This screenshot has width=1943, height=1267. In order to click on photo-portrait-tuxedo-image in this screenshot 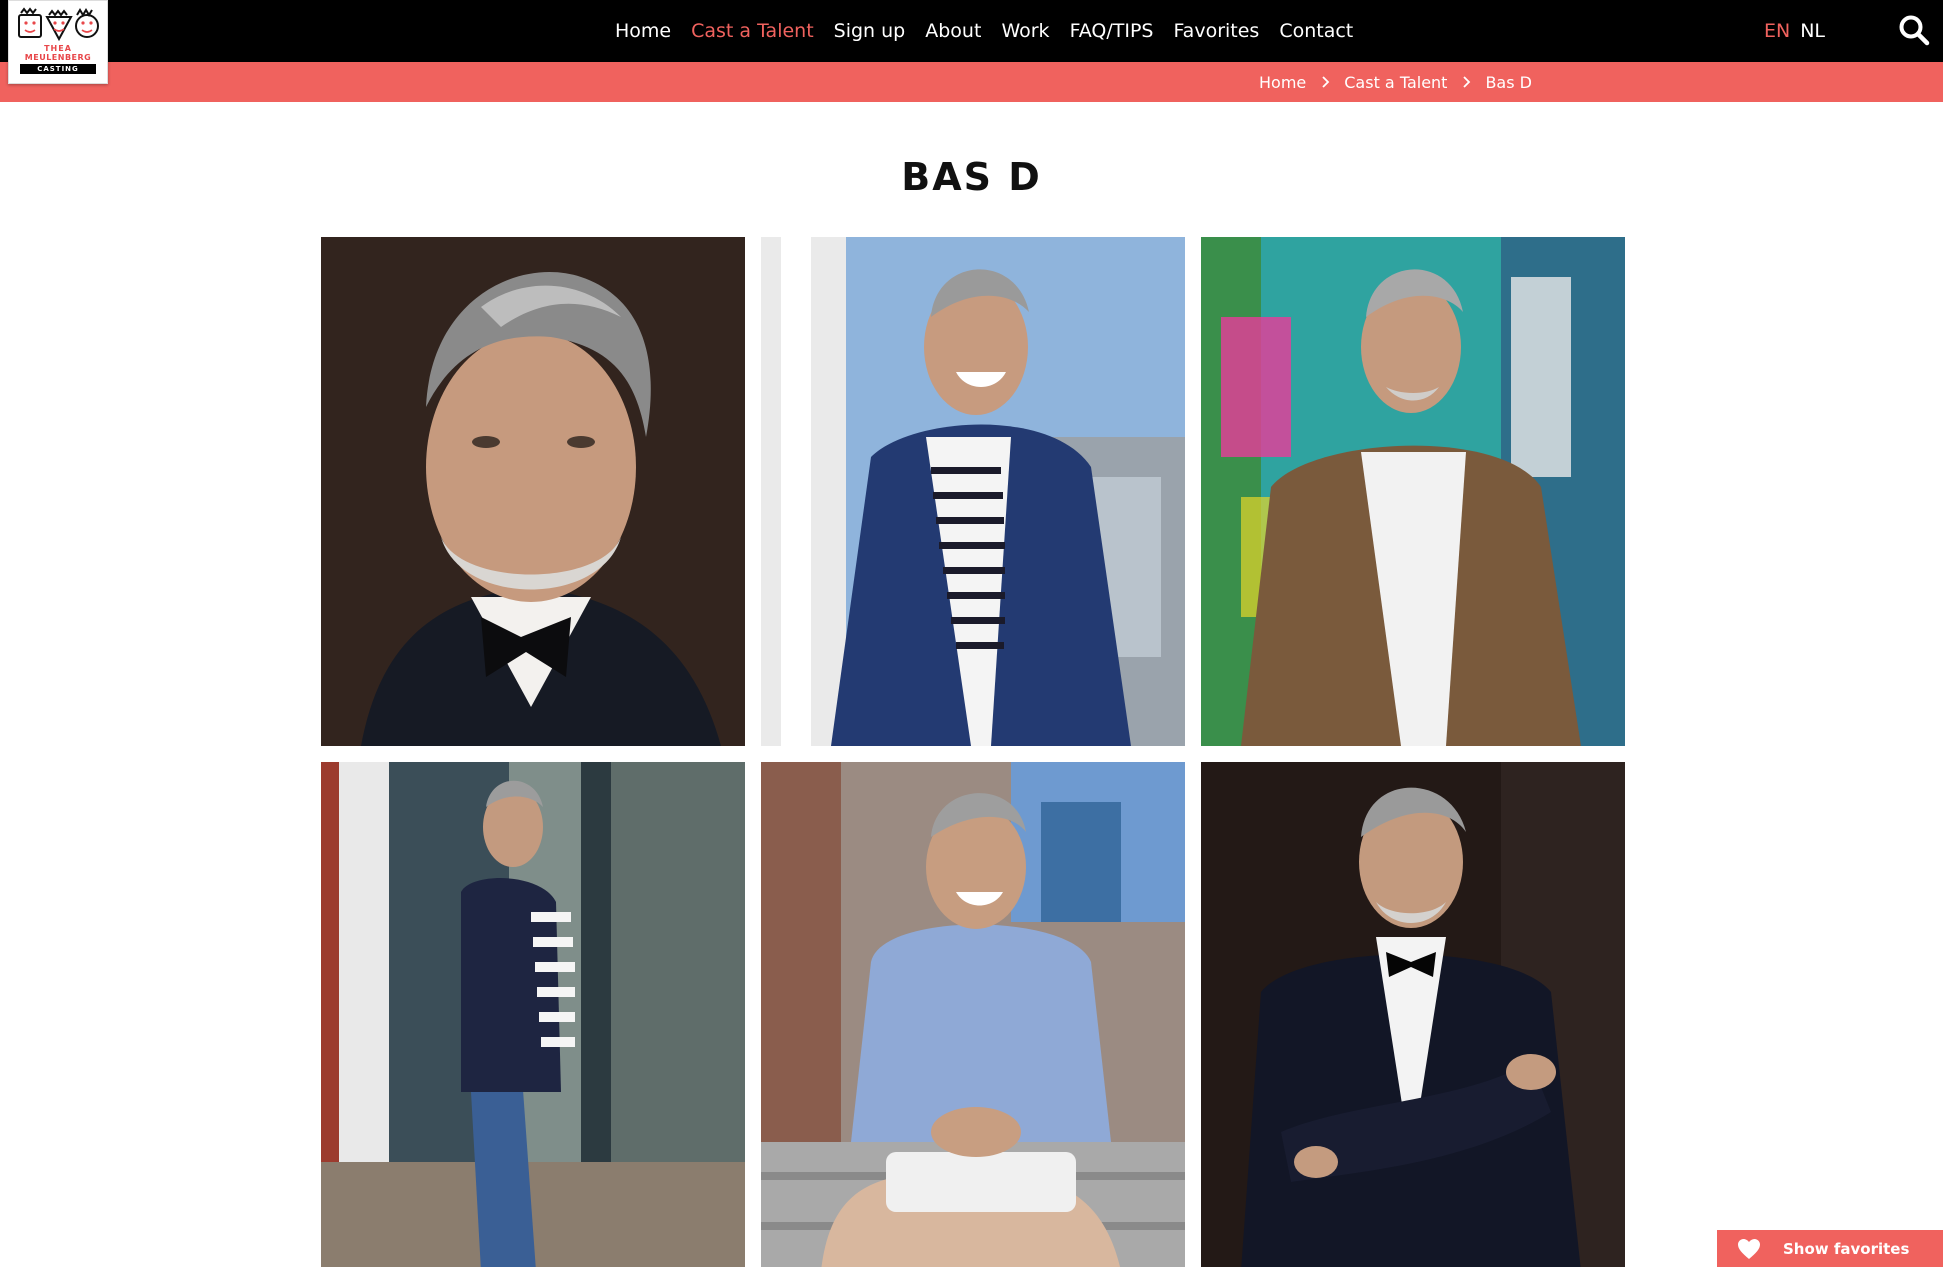, I will do `click(533, 491)`.